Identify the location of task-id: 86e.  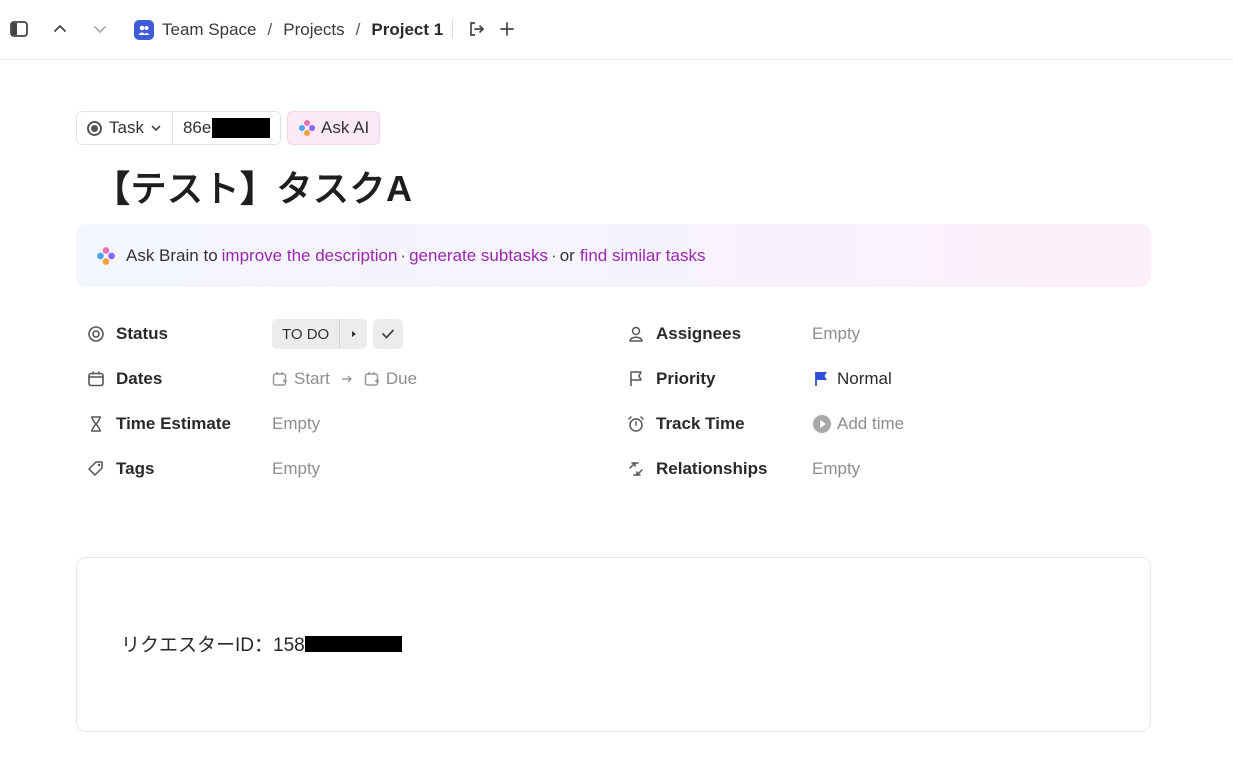
(225, 128).